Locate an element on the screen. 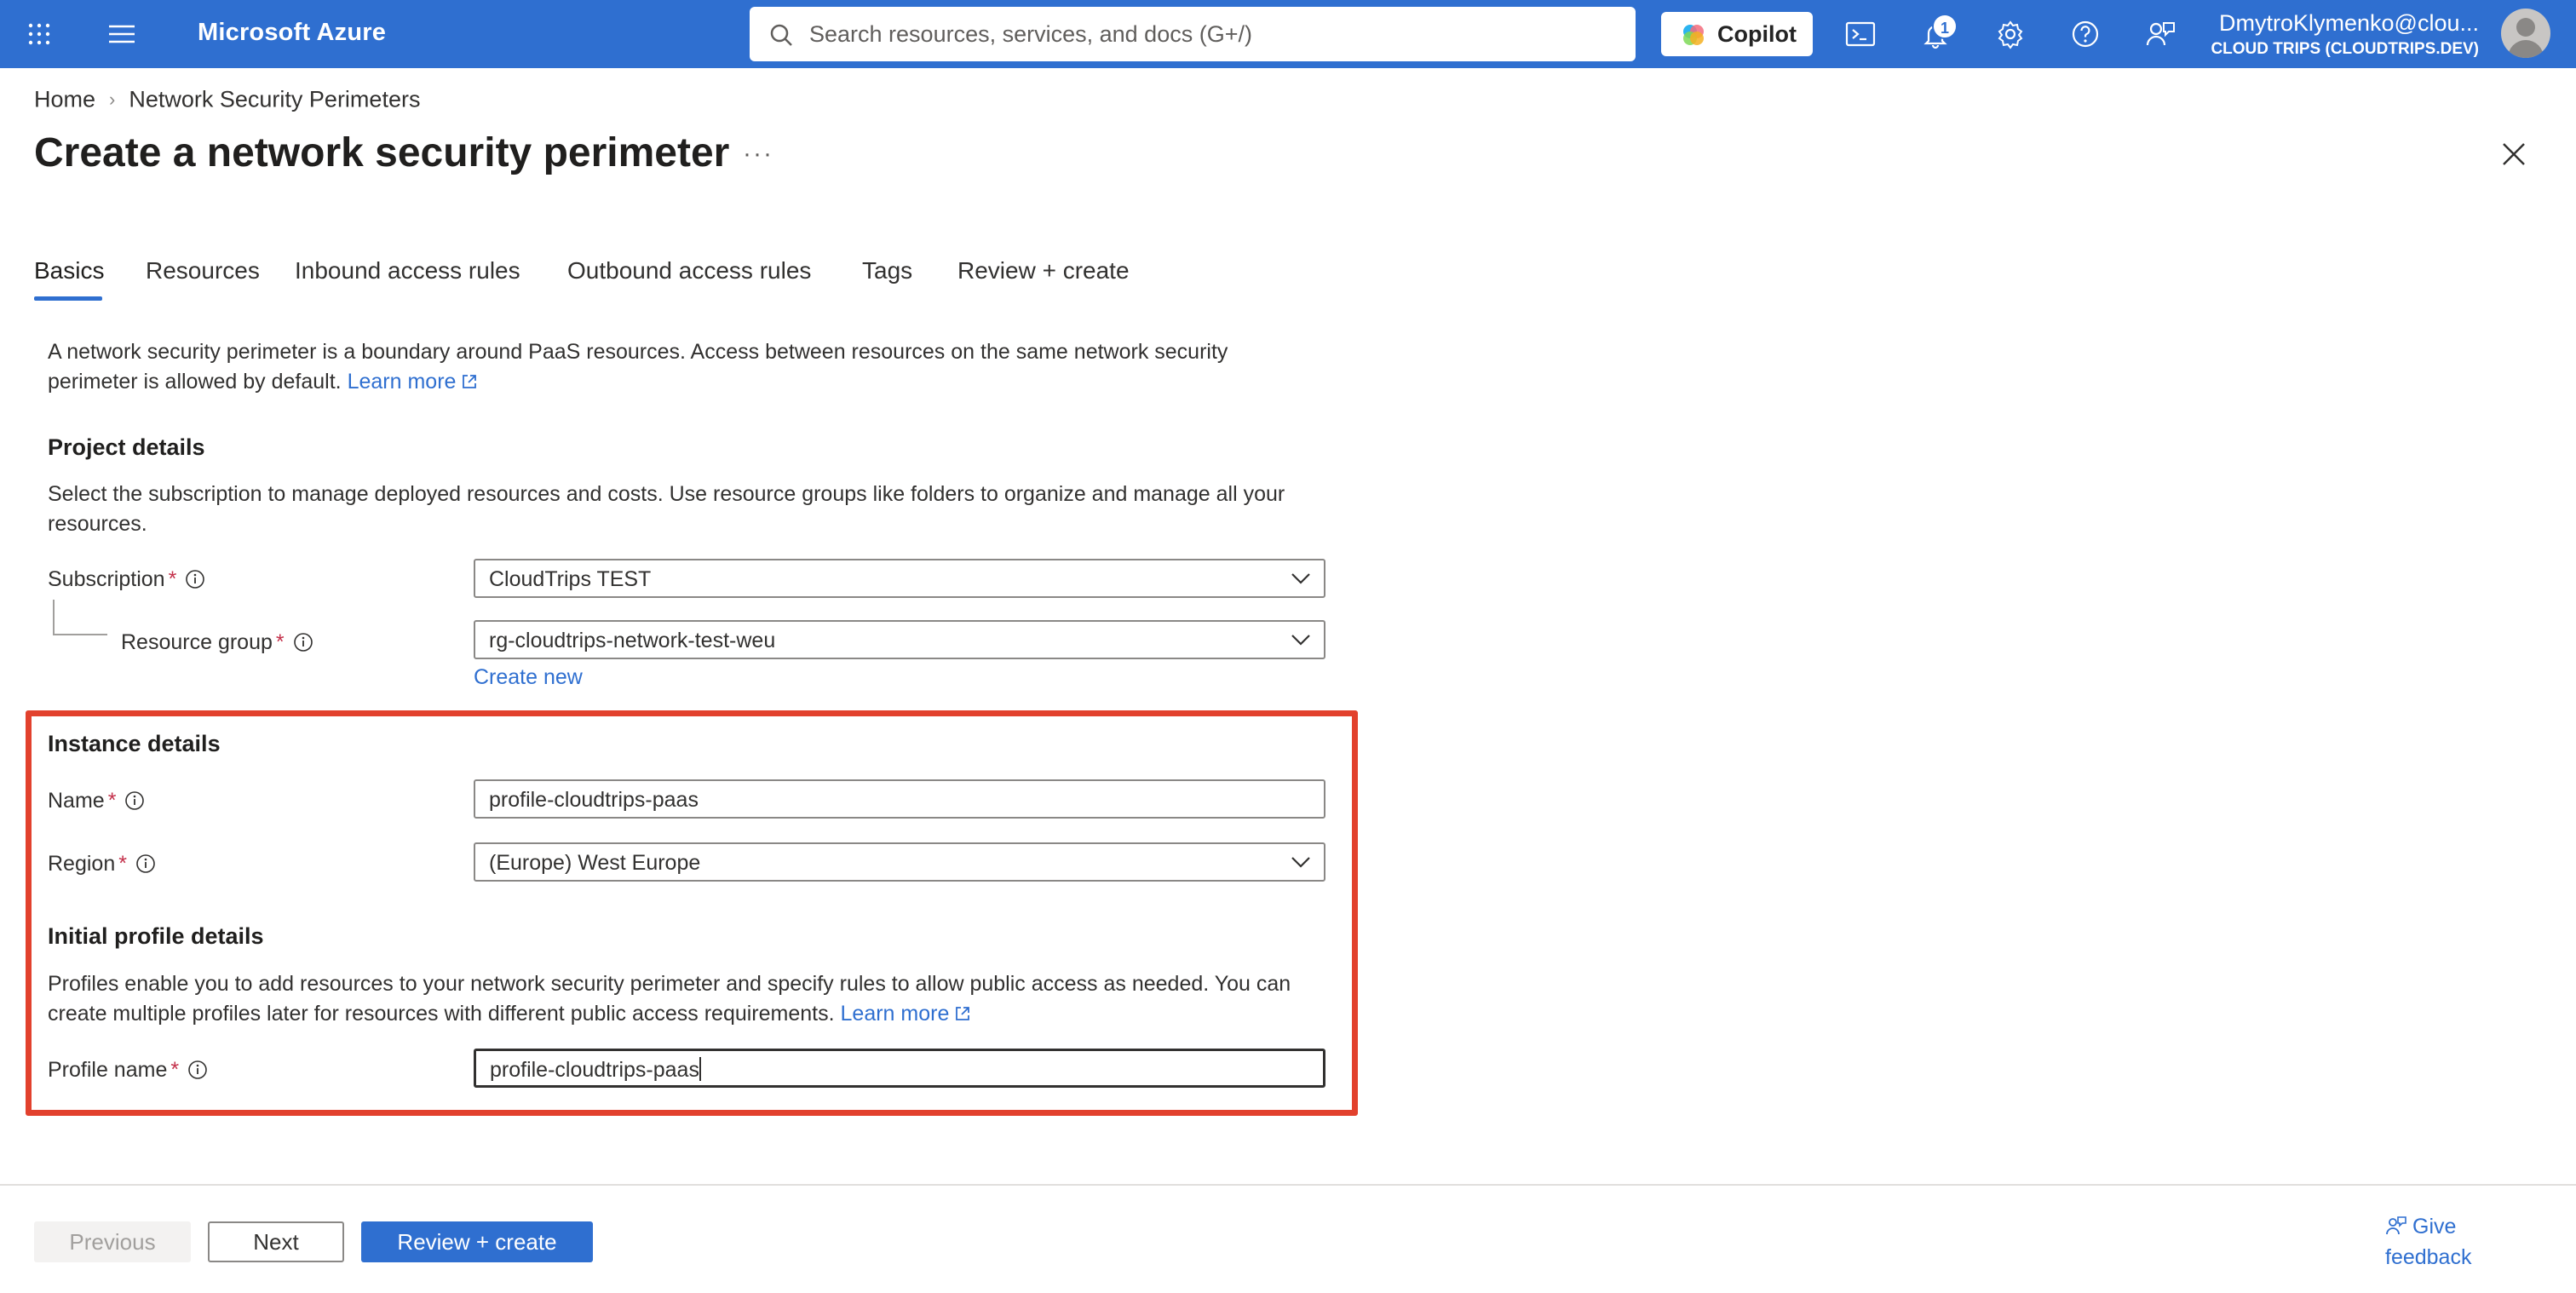  tab-resources: Resources is located at coordinates (203, 270).